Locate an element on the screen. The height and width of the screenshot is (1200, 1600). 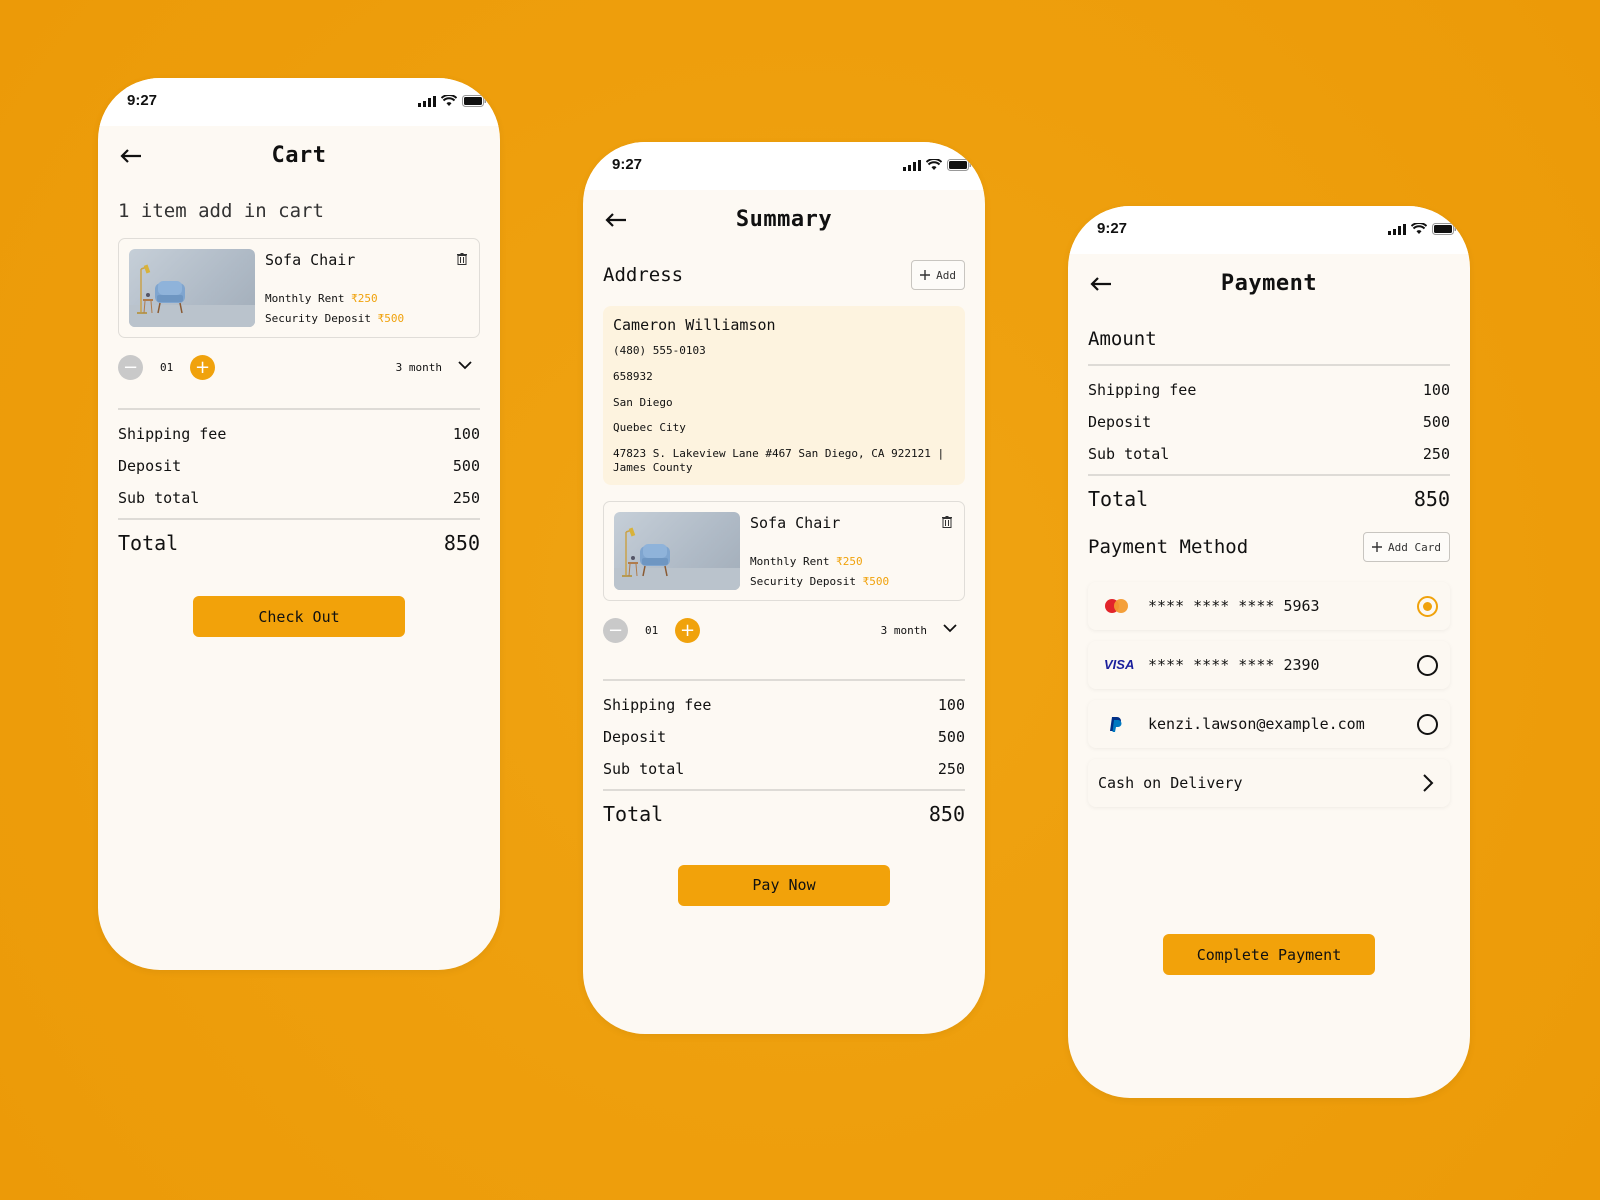
status-icons is located at coordinates (1422, 229).